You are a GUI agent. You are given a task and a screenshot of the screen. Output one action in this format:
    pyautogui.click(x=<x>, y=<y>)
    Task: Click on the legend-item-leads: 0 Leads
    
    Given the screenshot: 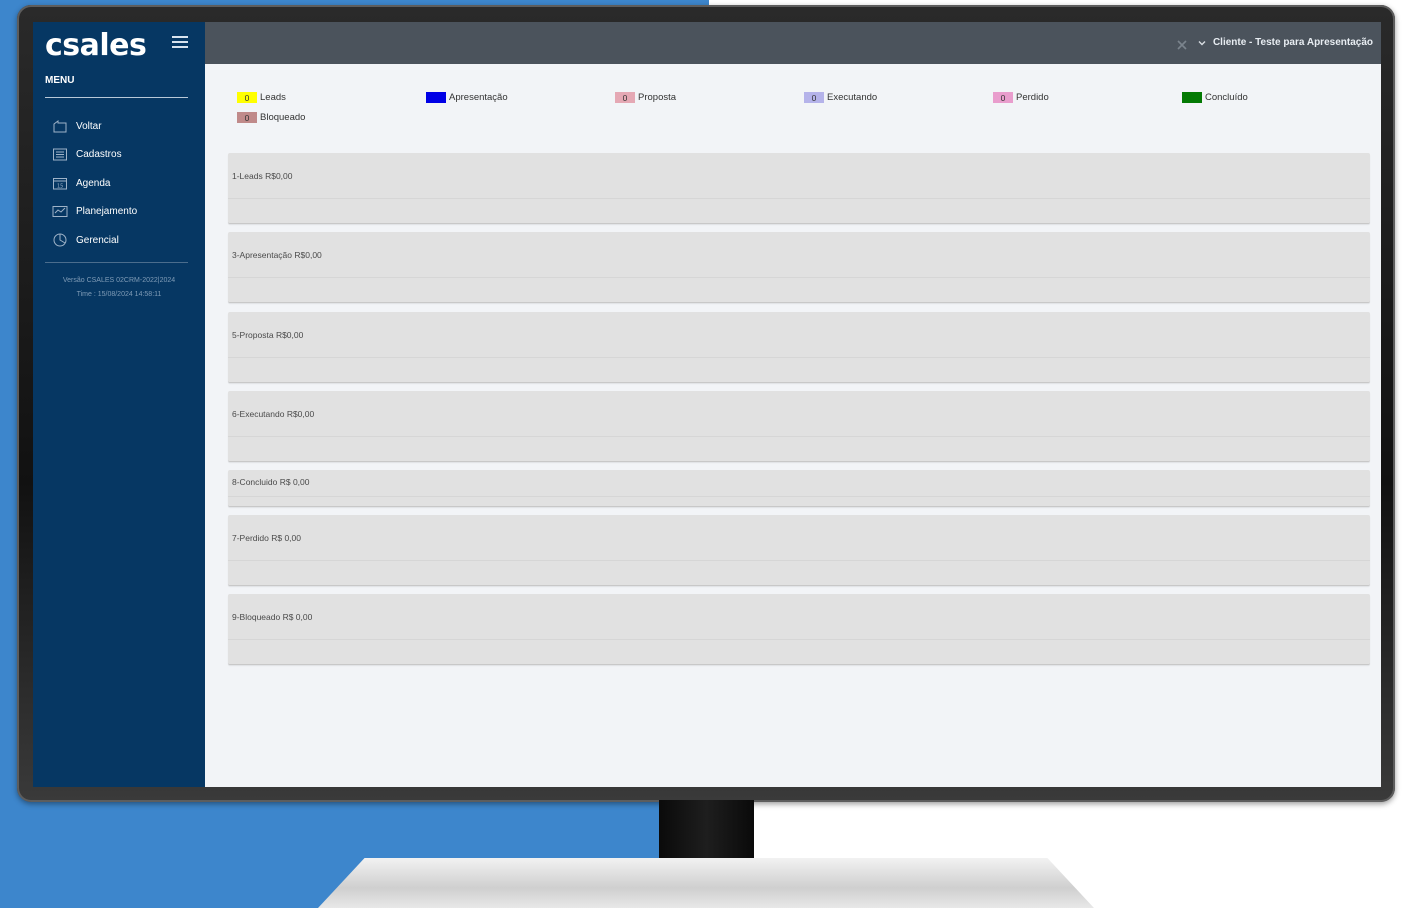 What is the action you would take?
    pyautogui.click(x=261, y=97)
    